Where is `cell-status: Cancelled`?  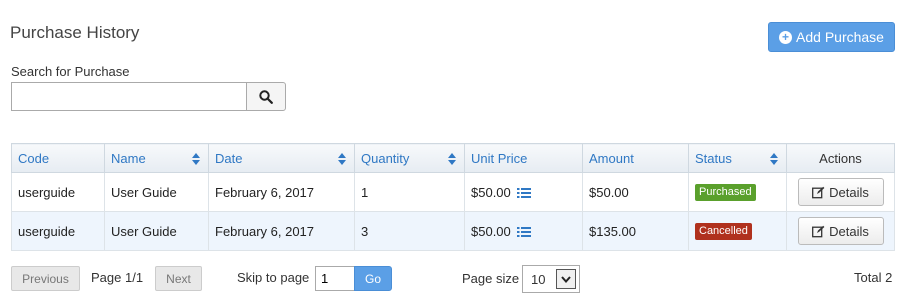 cell-status: Cancelled is located at coordinates (737, 231).